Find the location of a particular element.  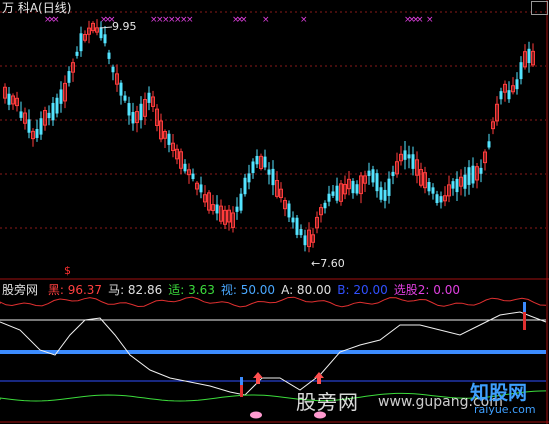

high-price-label: 9.95 is located at coordinates (124, 26).